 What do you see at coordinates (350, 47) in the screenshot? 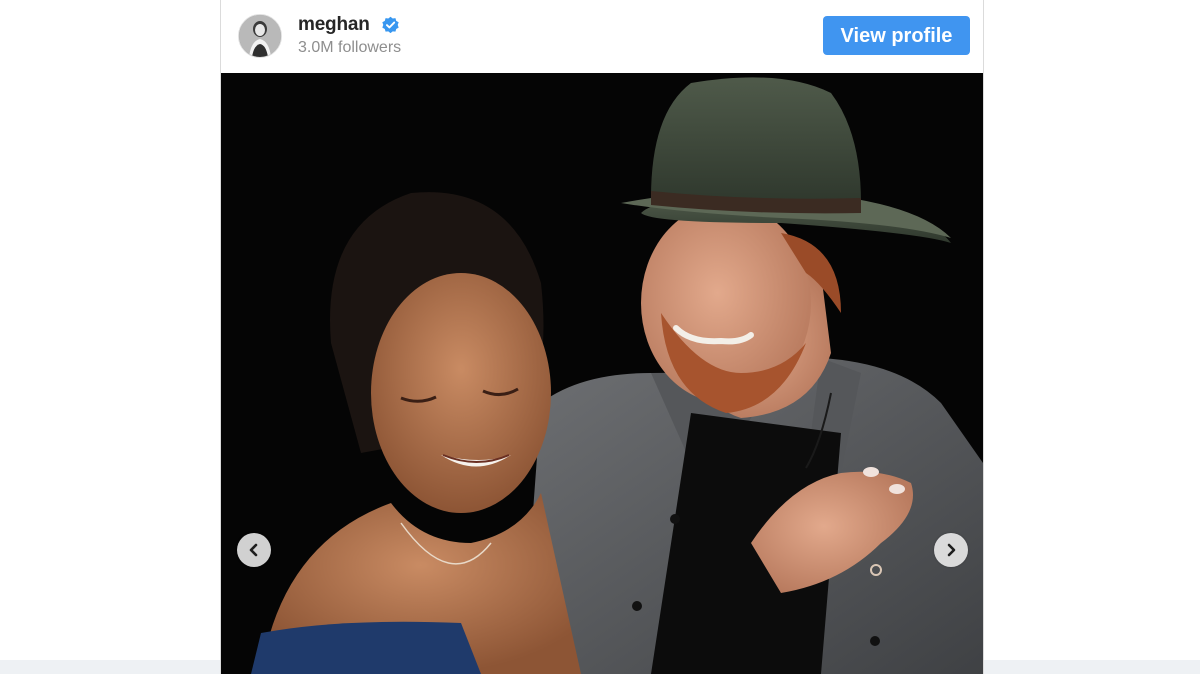
I see `follower-count: 3.0M followers` at bounding box center [350, 47].